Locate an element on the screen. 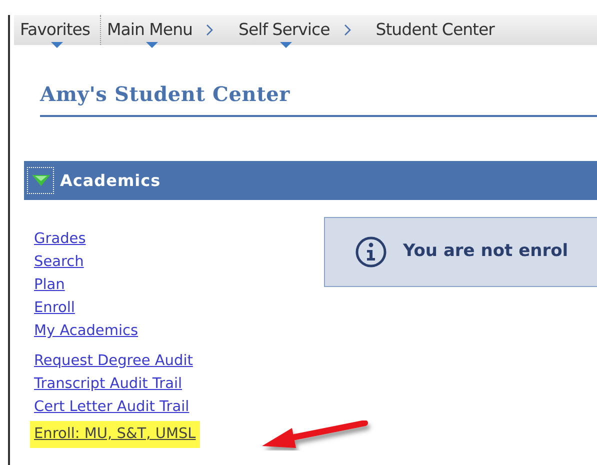  link: My Academics is located at coordinates (86, 331).